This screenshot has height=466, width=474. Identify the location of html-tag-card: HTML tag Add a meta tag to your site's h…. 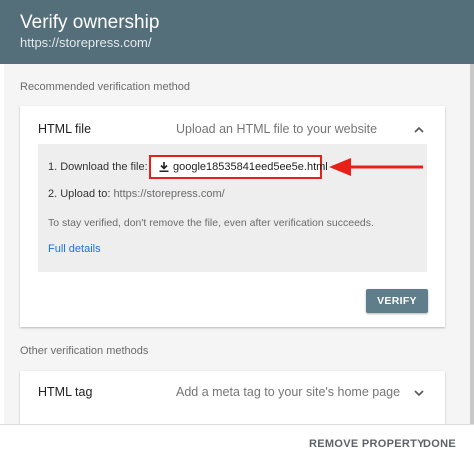
(232, 397).